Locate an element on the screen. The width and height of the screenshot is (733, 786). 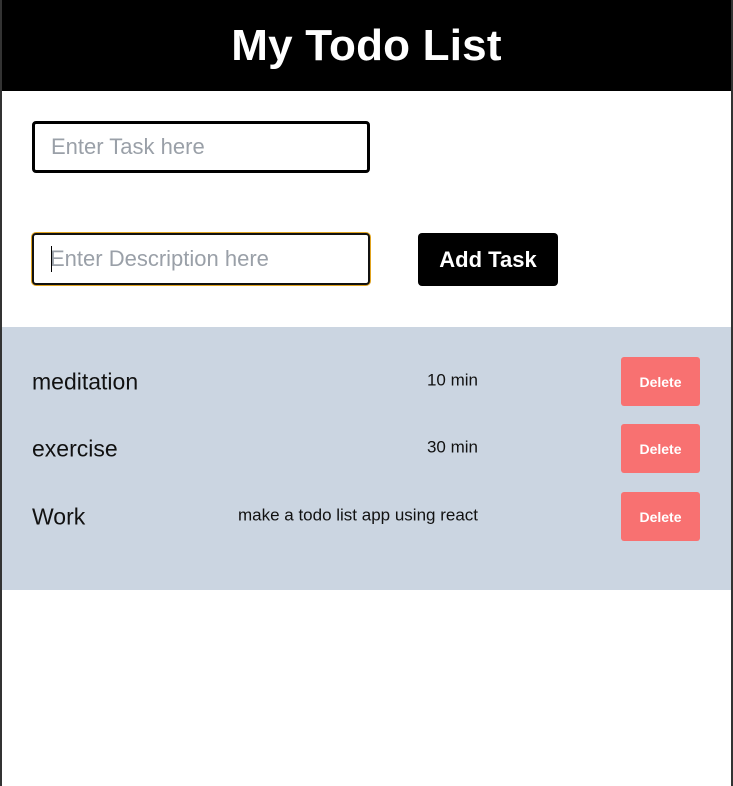
add-task-button: Add Task is located at coordinates (488, 259).